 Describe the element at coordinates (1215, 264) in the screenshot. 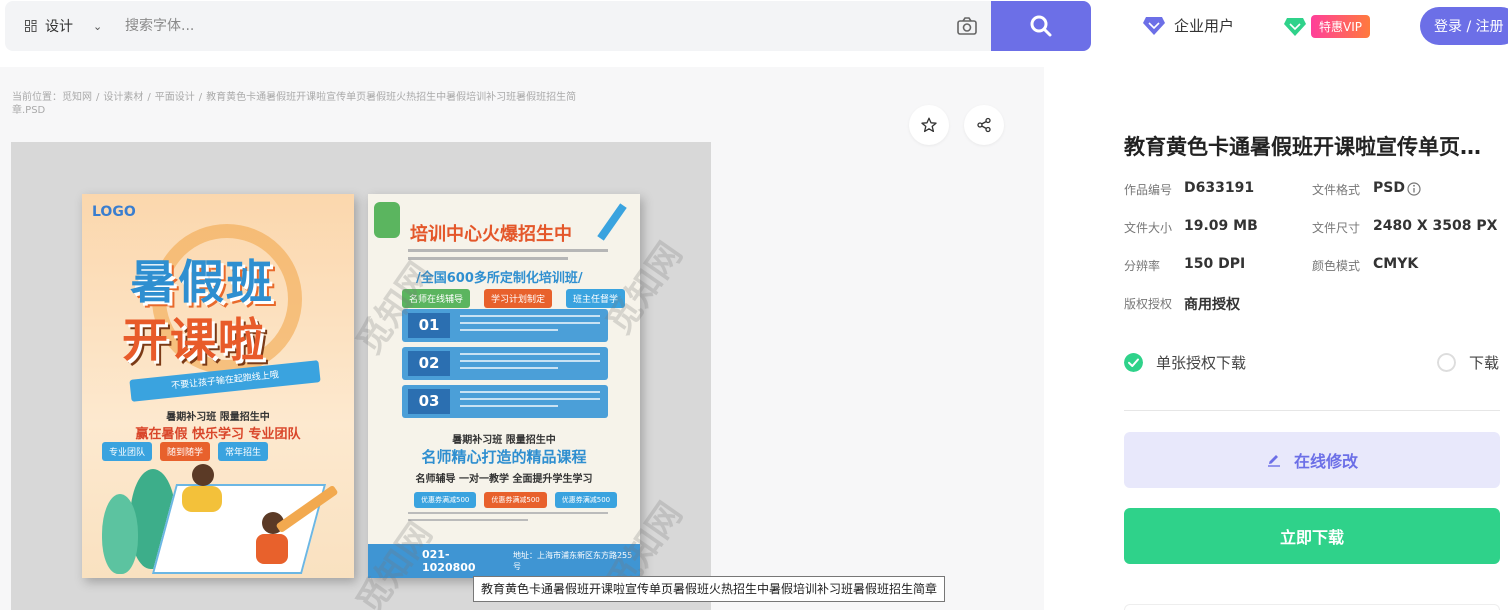

I see `field-value: 150 DPI` at that location.